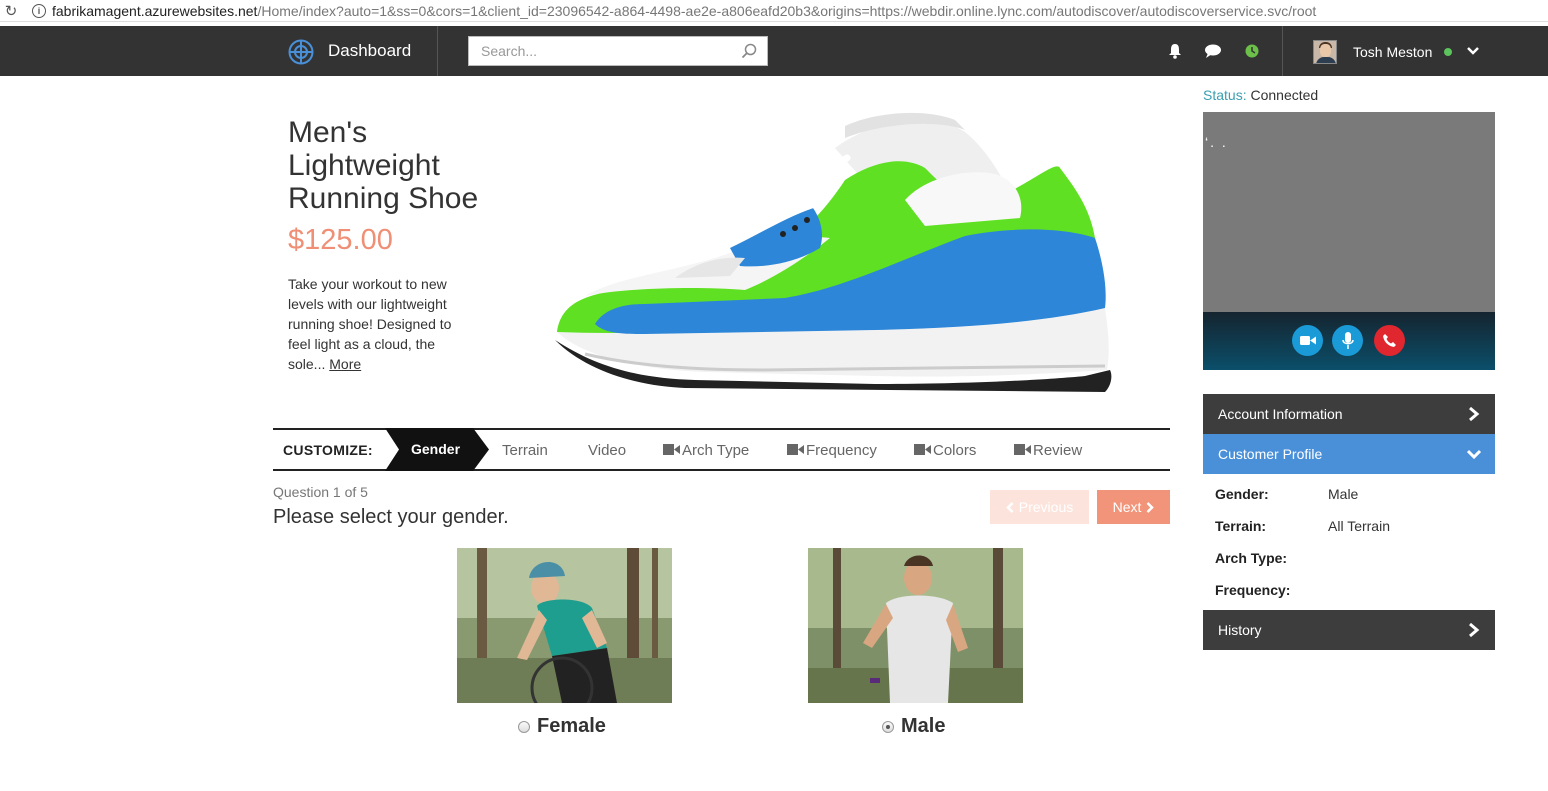  Describe the element at coordinates (923, 726) in the screenshot. I see `male-label: Male` at that location.